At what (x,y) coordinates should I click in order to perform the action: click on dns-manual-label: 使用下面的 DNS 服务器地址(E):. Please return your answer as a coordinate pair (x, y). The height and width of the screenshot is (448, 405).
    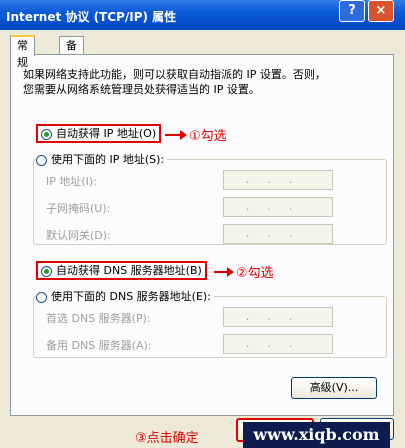
    Looking at the image, I should click on (131, 296).